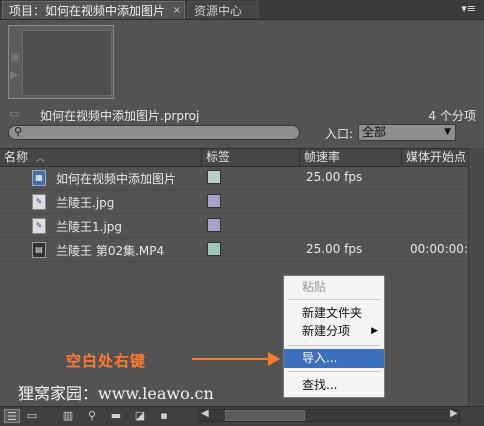 The image size is (484, 426). Describe the element at coordinates (101, 157) in the screenshot. I see `column-name: 名称 ︿` at that location.